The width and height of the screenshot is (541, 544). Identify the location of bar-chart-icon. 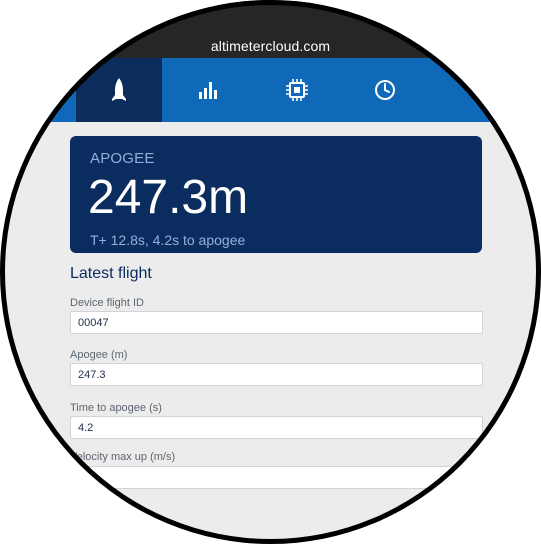
(208, 90).